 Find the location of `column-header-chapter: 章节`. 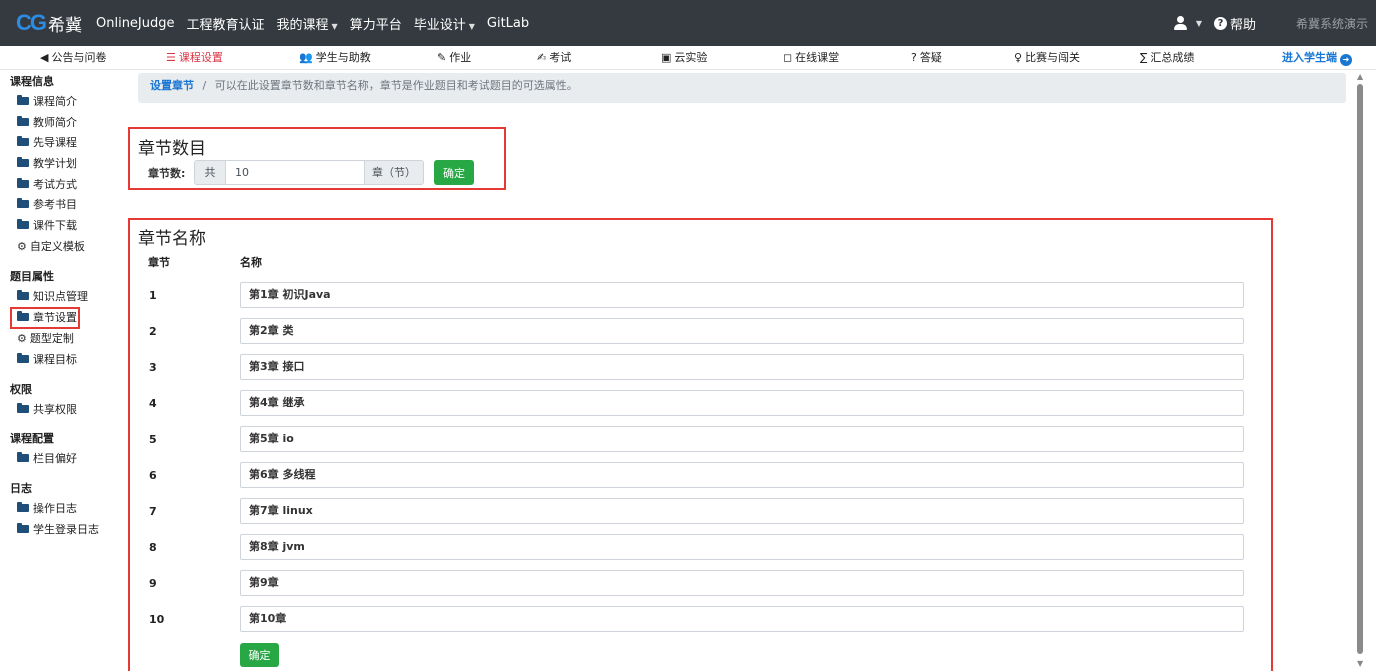

column-header-chapter: 章节 is located at coordinates (159, 262).